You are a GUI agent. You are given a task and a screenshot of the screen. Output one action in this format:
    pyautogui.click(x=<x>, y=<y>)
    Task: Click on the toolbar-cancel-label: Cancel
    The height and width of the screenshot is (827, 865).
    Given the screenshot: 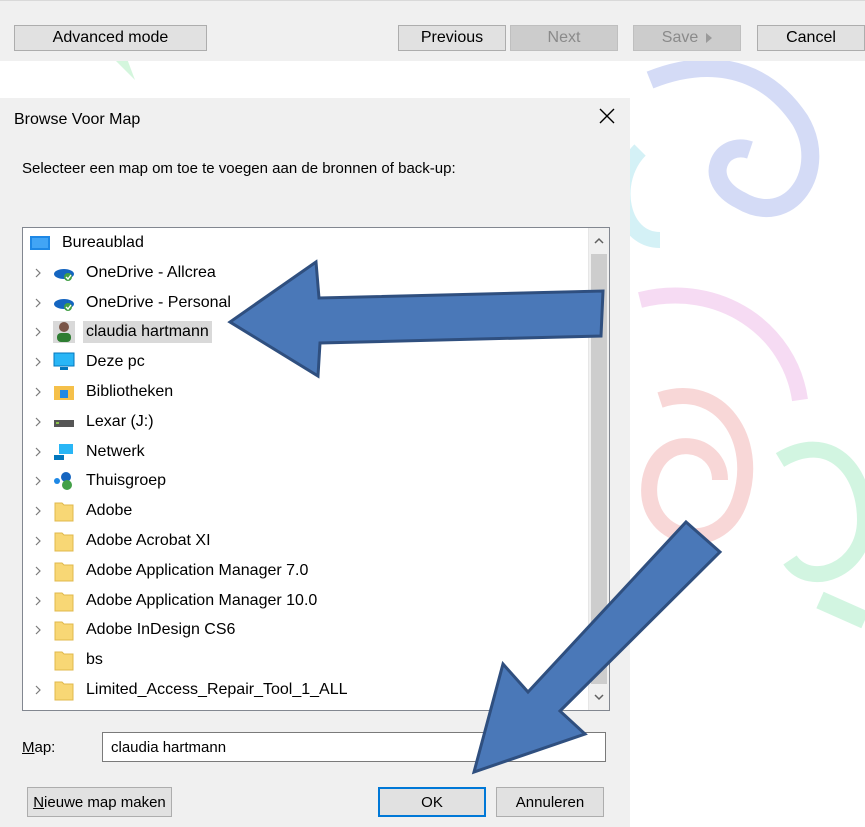 What is the action you would take?
    pyautogui.click(x=811, y=37)
    